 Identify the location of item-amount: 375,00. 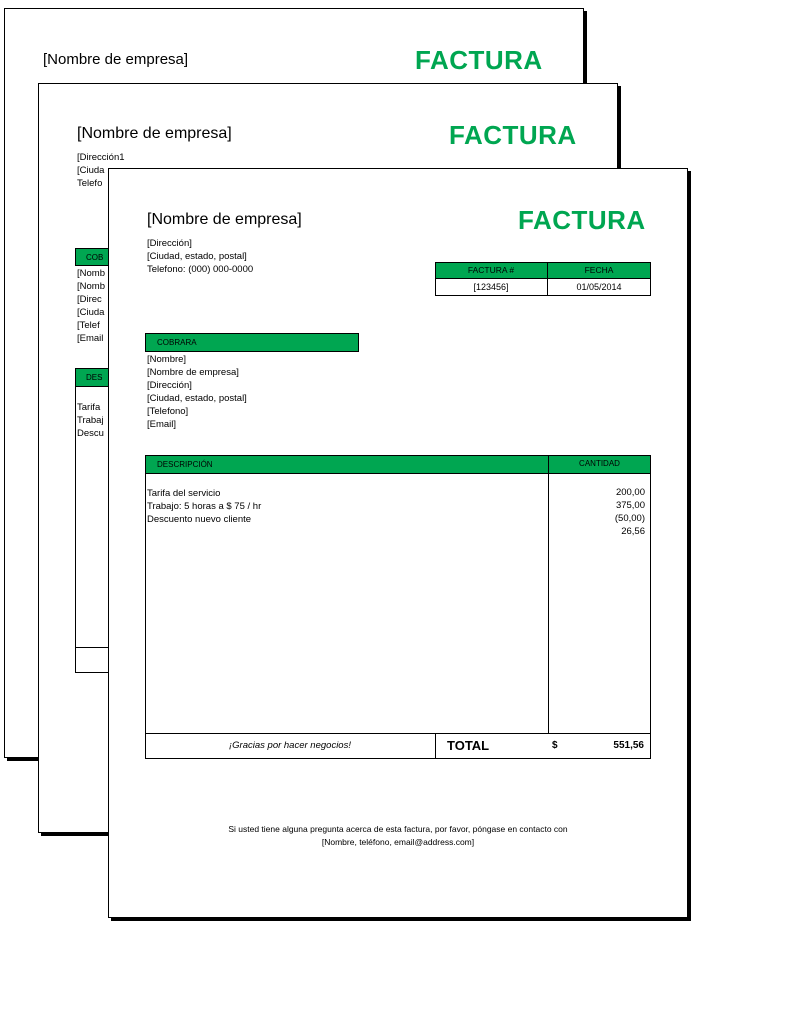
(630, 505).